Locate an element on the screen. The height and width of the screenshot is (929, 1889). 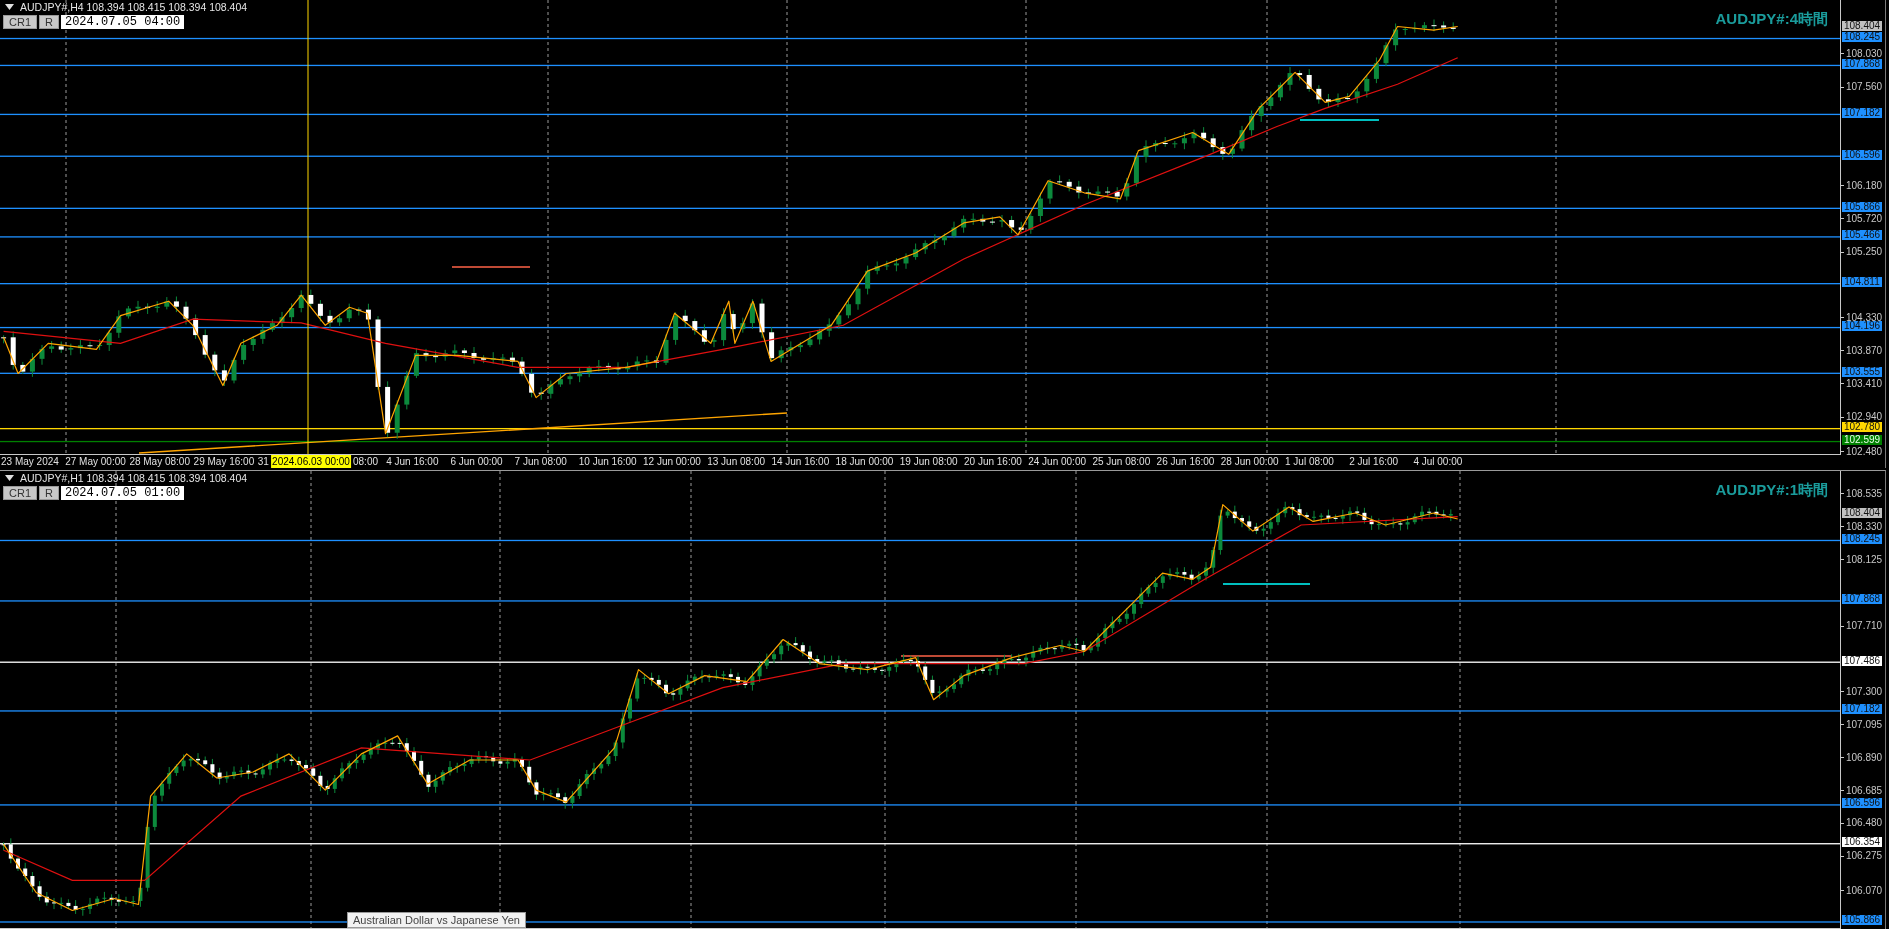
price-tick: 105.720 is located at coordinates (1864, 218).